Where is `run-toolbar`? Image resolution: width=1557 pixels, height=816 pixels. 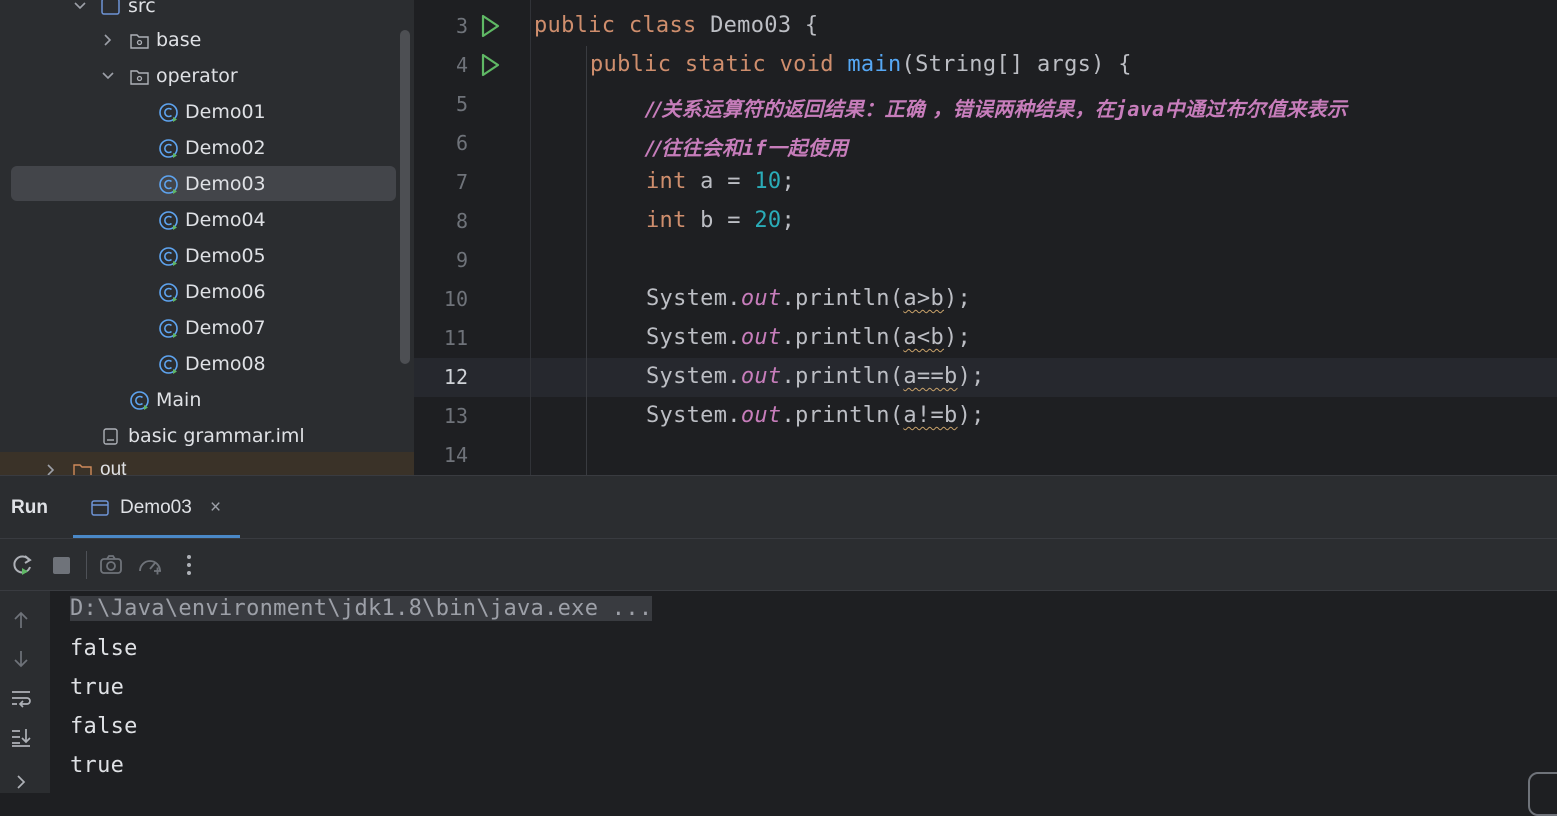 run-toolbar is located at coordinates (778, 565).